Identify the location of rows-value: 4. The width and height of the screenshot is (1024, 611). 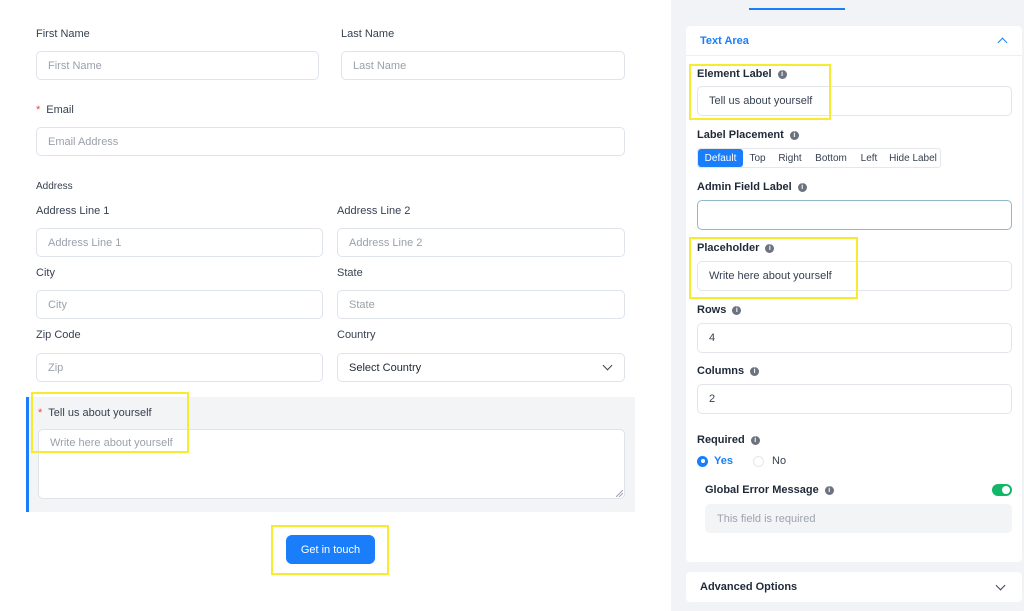
(712, 338).